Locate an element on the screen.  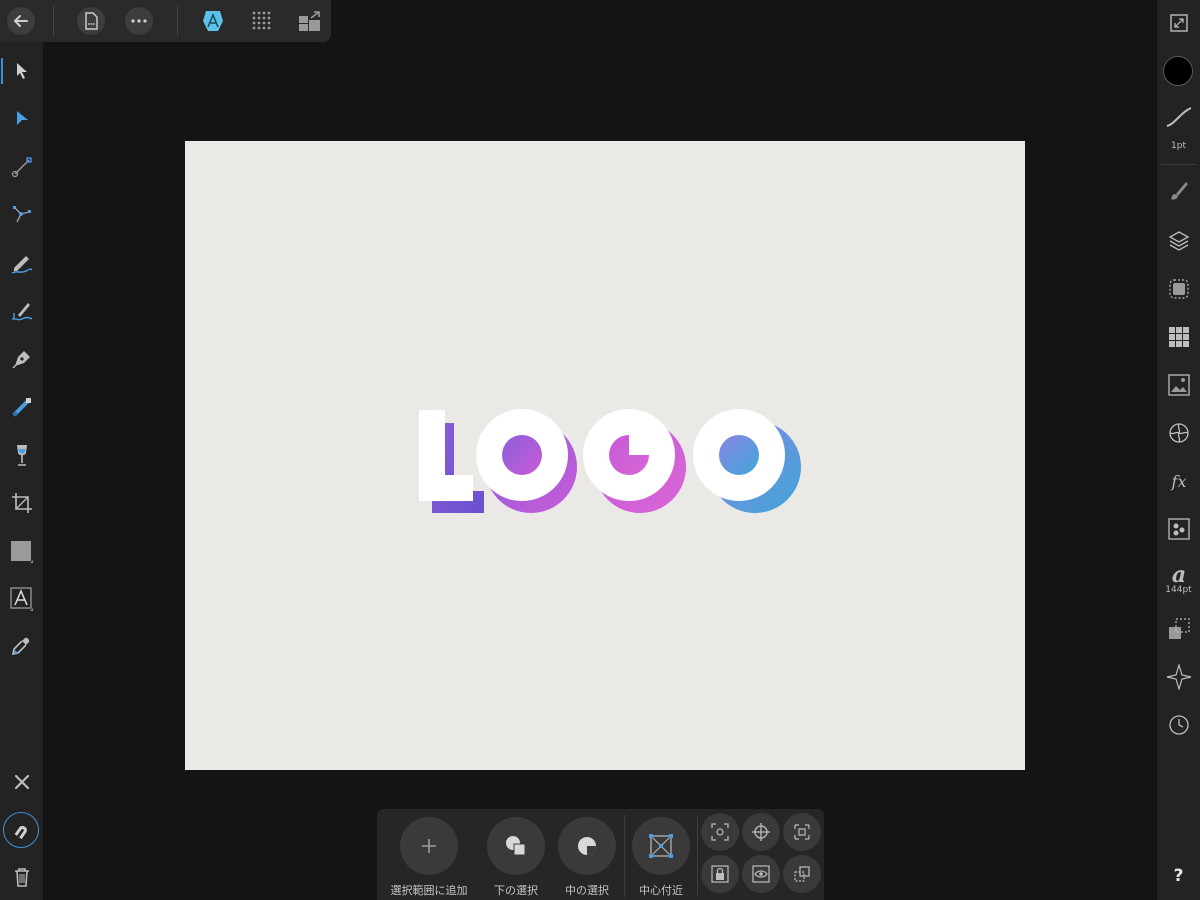
brush-icon is located at coordinates (1179, 191).